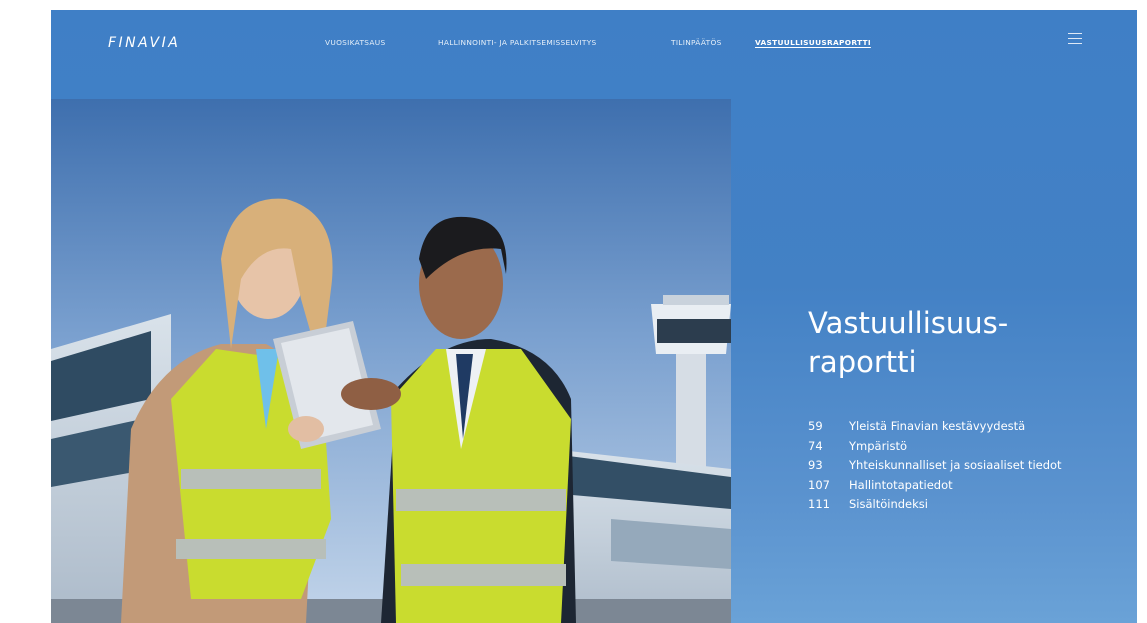 The width and height of the screenshot is (1147, 623). Describe the element at coordinates (888, 504) in the screenshot. I see `toc-label: Sisältöindeksi` at that location.